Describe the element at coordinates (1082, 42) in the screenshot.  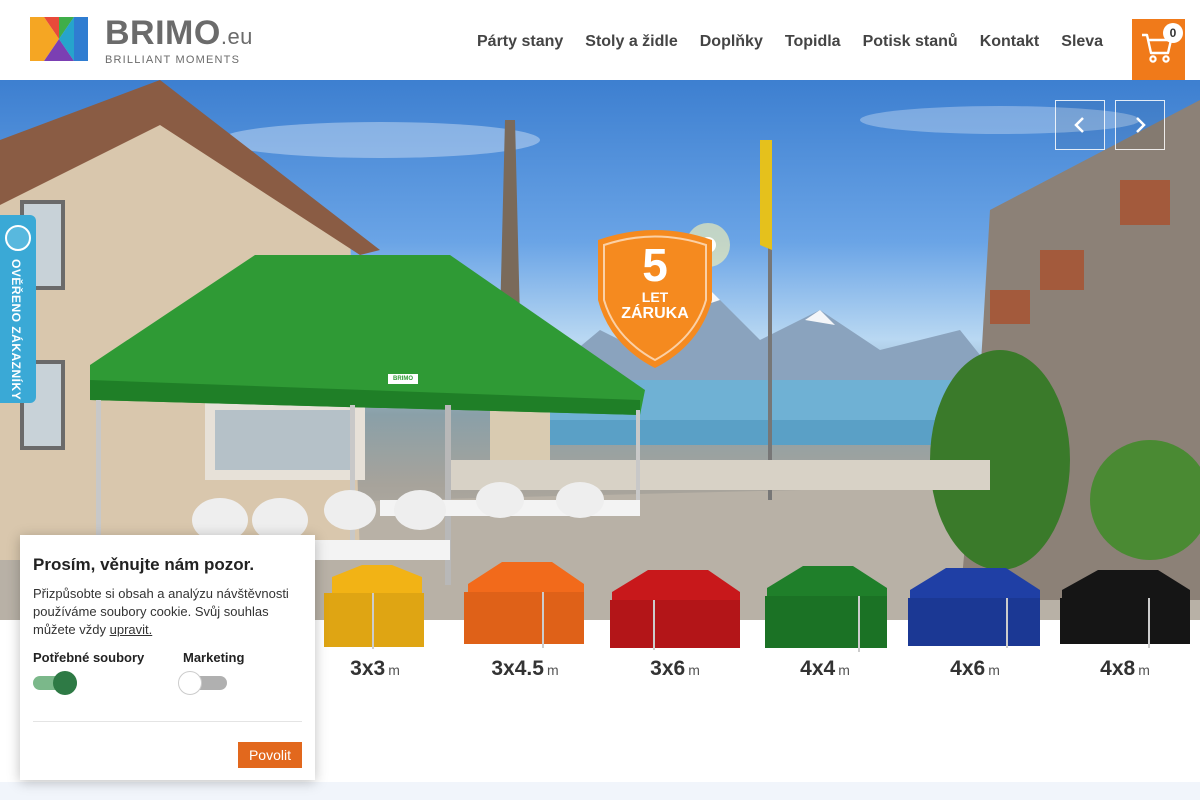
I see `nav-discount: Sleva` at that location.